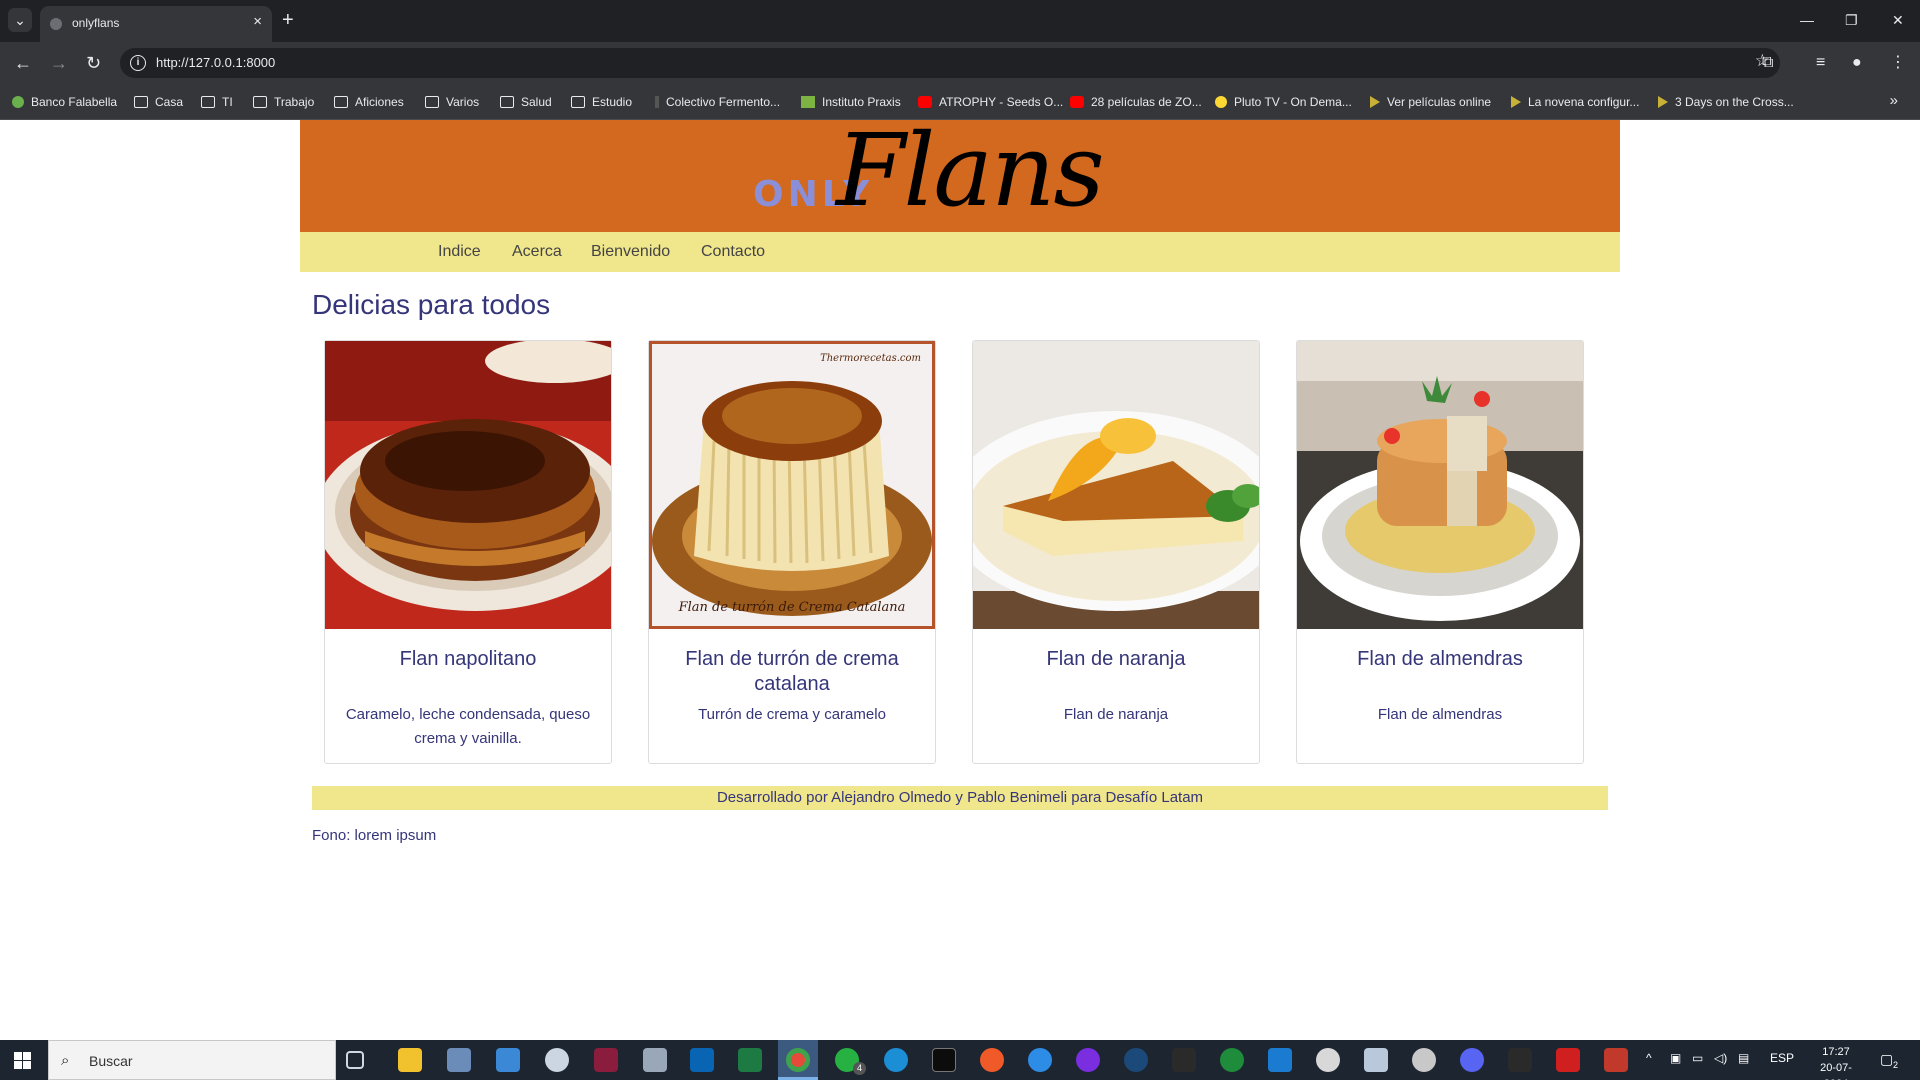 This screenshot has height=1092, width=1920. I want to click on uplay-icon, so click(1040, 1060).